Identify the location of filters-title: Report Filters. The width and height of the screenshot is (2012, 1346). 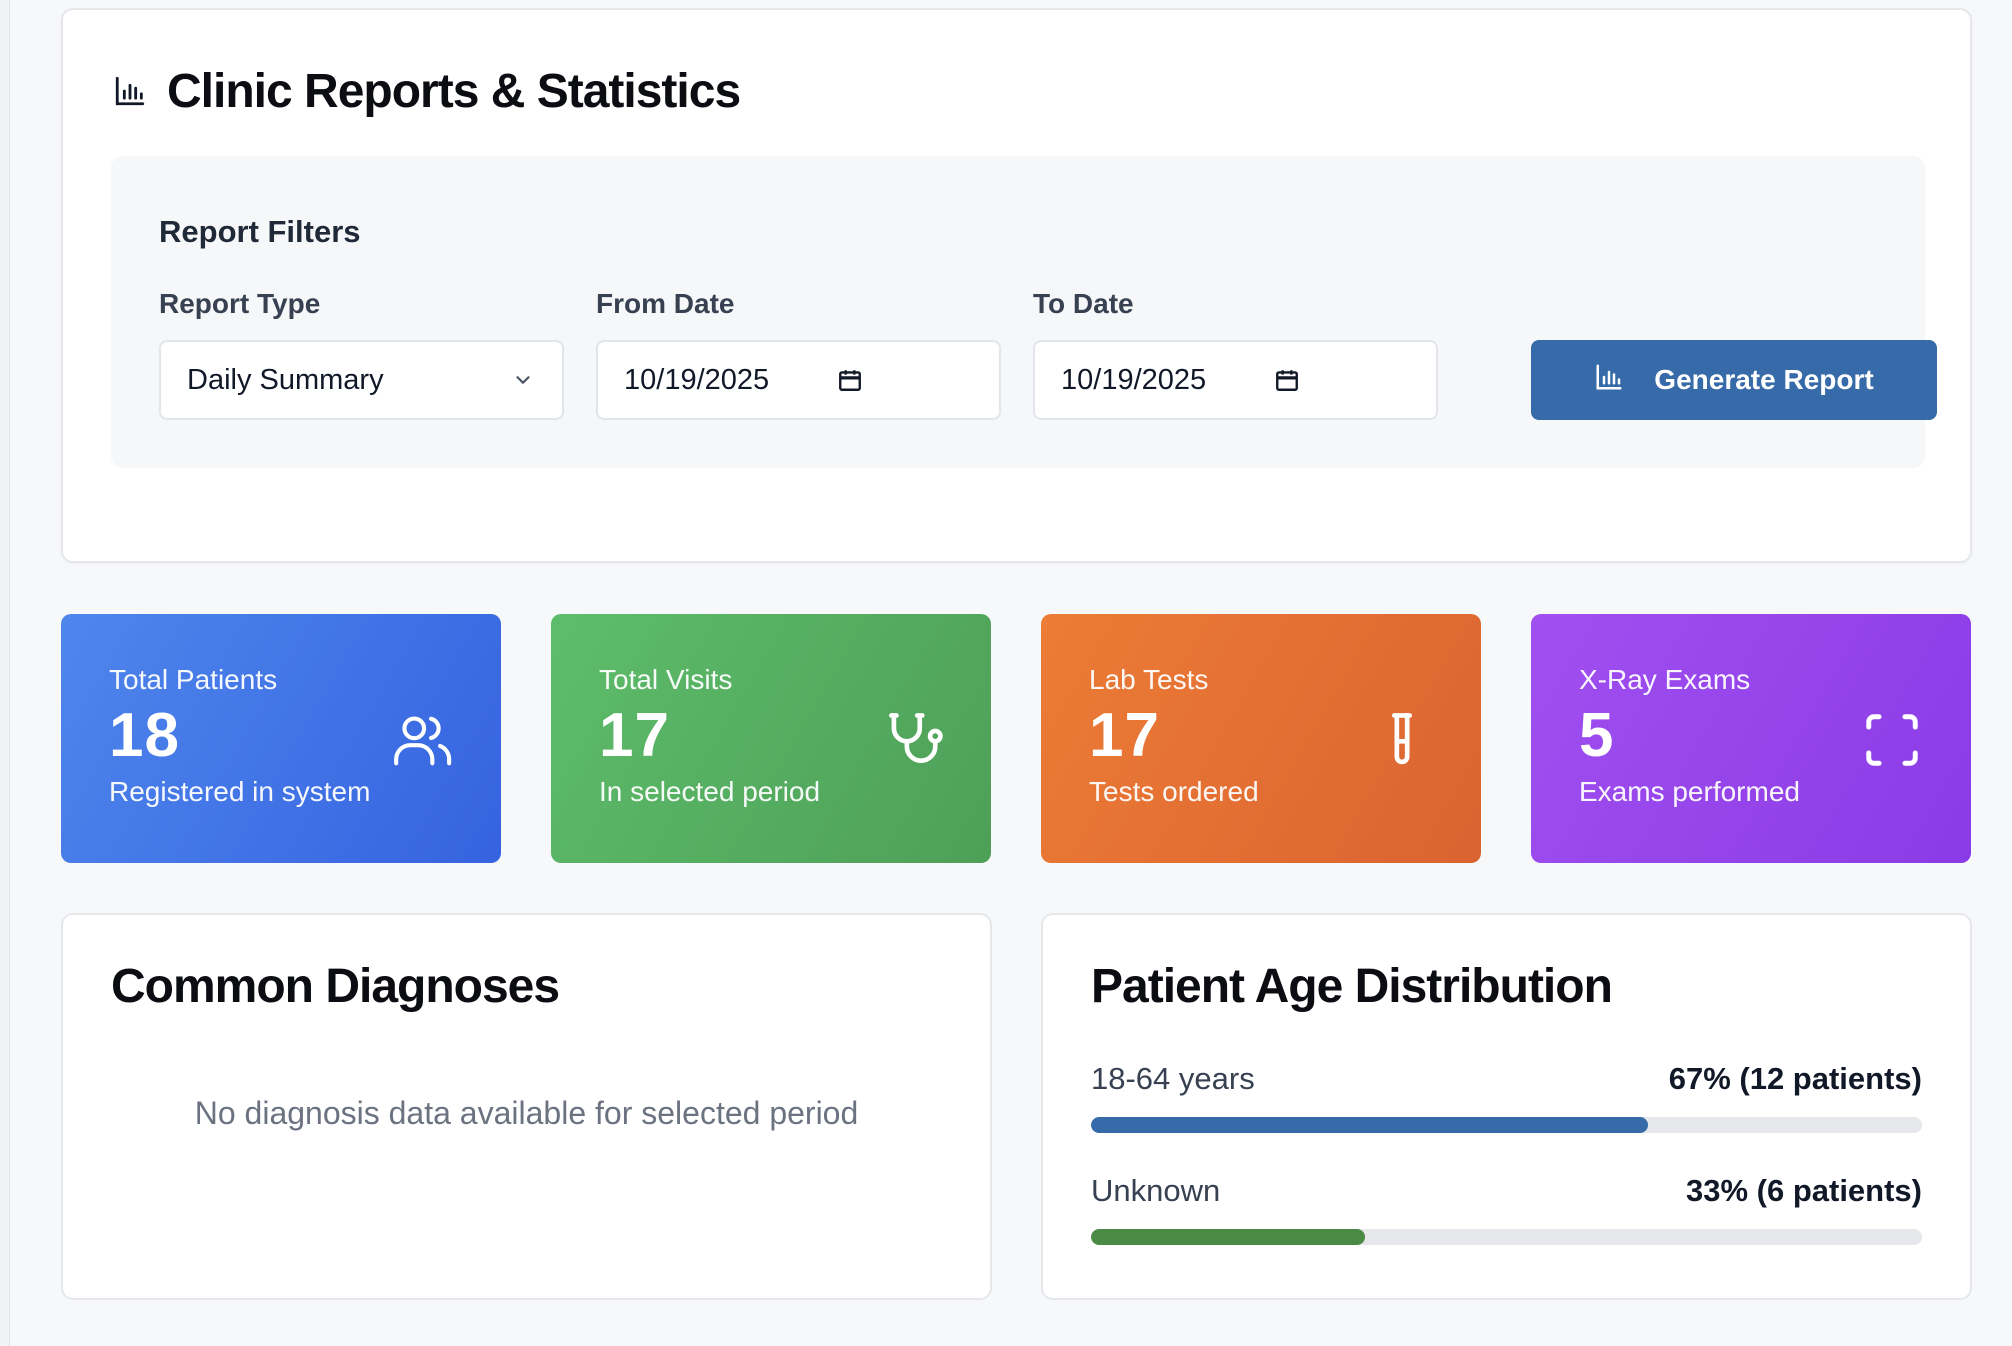
(260, 231).